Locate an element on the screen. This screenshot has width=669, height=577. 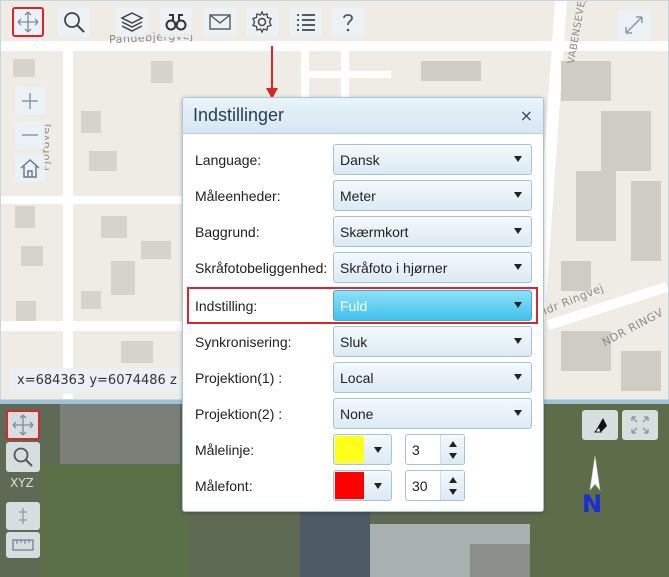
mode-select: Fuld is located at coordinates (432, 305).